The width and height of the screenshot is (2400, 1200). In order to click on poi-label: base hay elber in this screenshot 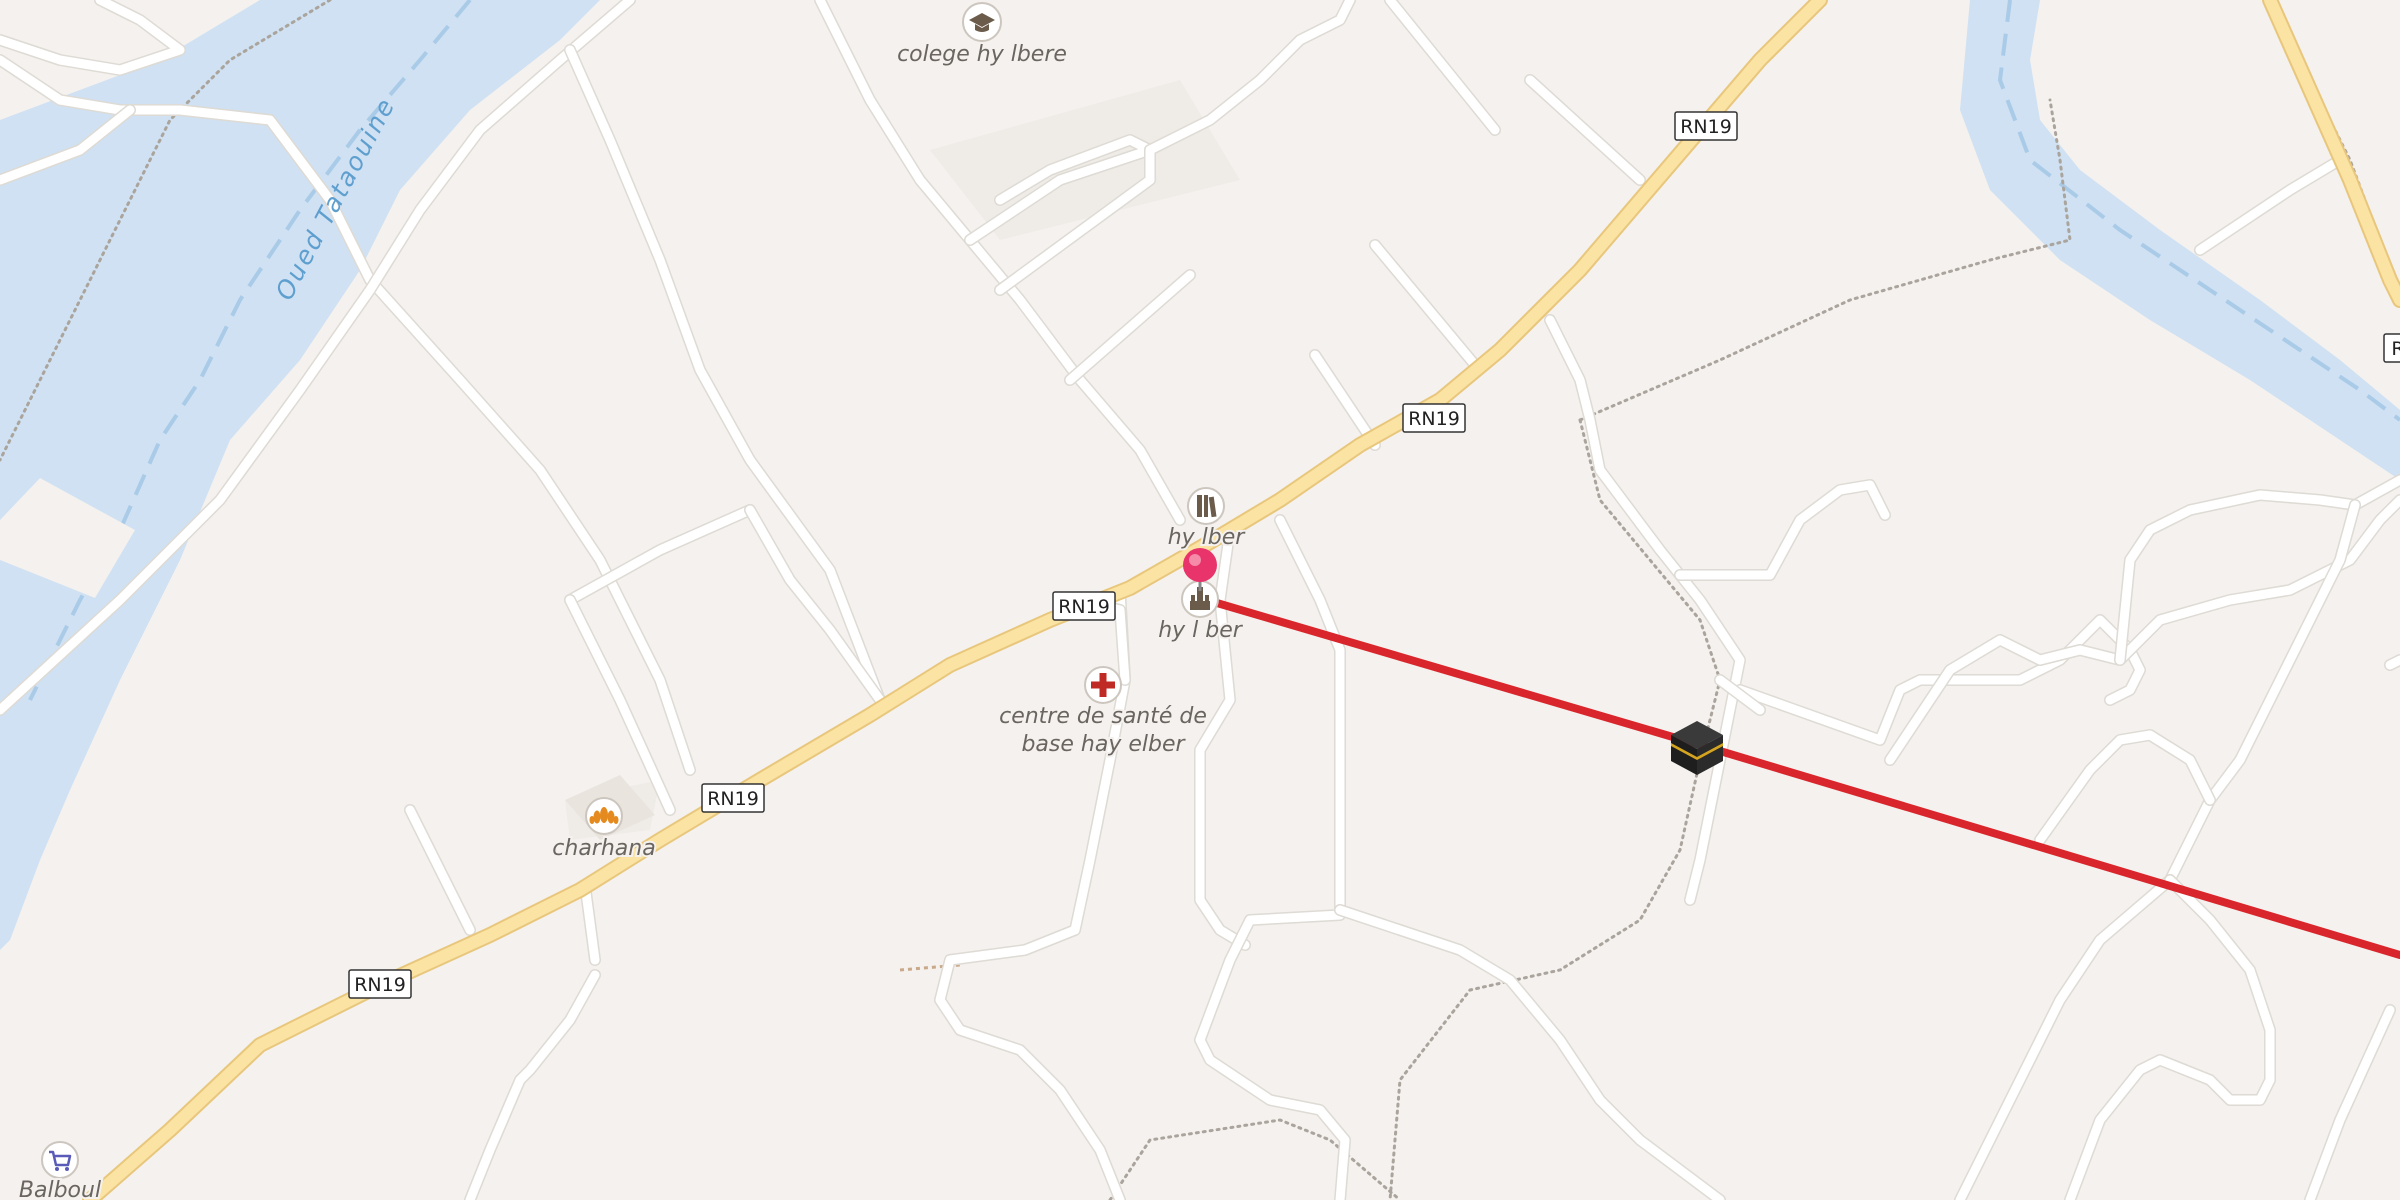, I will do `click(1103, 744)`.